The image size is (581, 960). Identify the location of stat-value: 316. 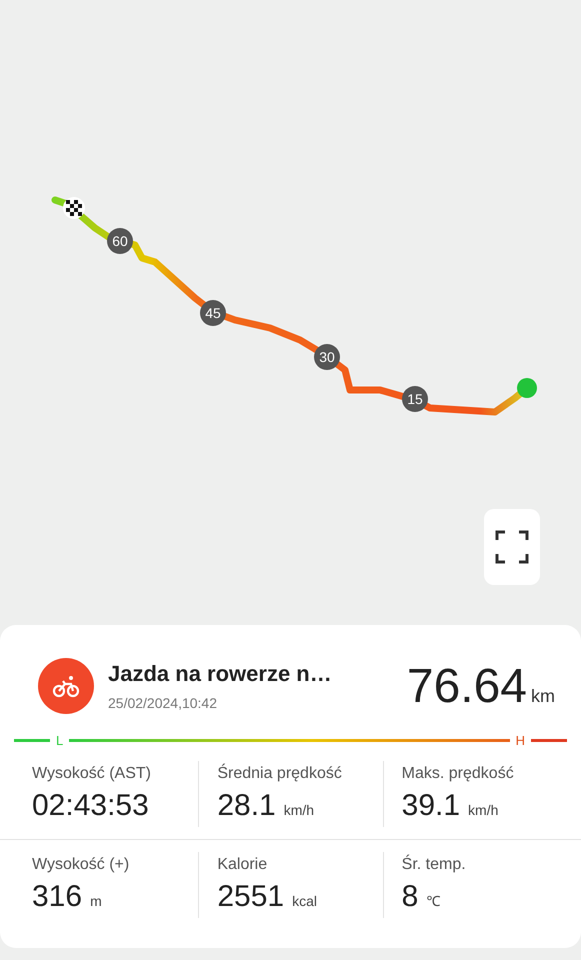
(57, 897).